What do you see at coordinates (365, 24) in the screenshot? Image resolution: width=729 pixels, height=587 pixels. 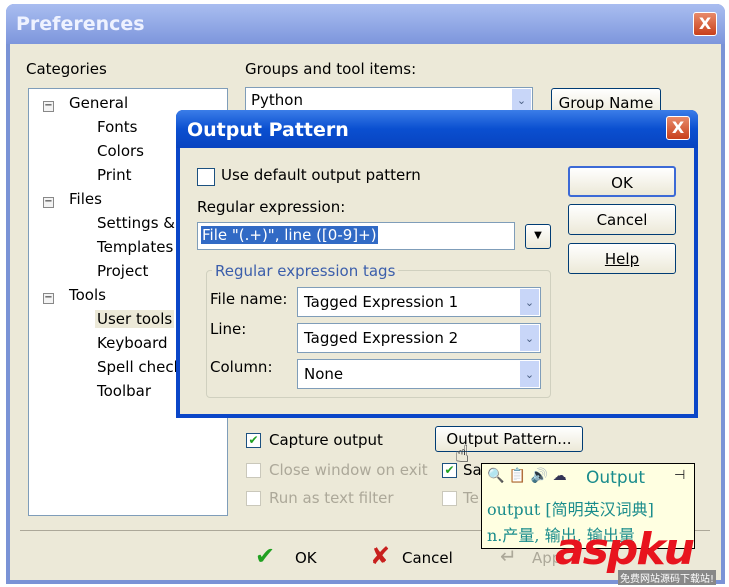 I see `title-bar: Preferences X` at bounding box center [365, 24].